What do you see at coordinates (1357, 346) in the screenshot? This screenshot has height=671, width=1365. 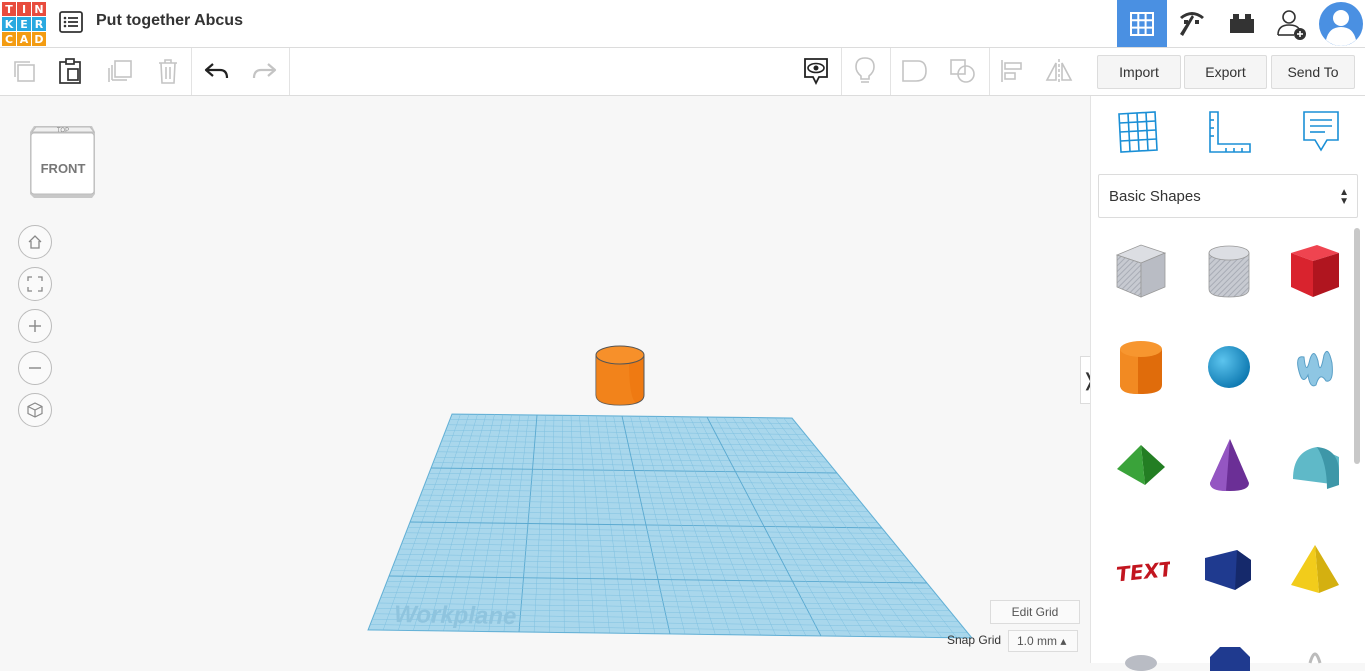 I see `panel-scrollbar` at bounding box center [1357, 346].